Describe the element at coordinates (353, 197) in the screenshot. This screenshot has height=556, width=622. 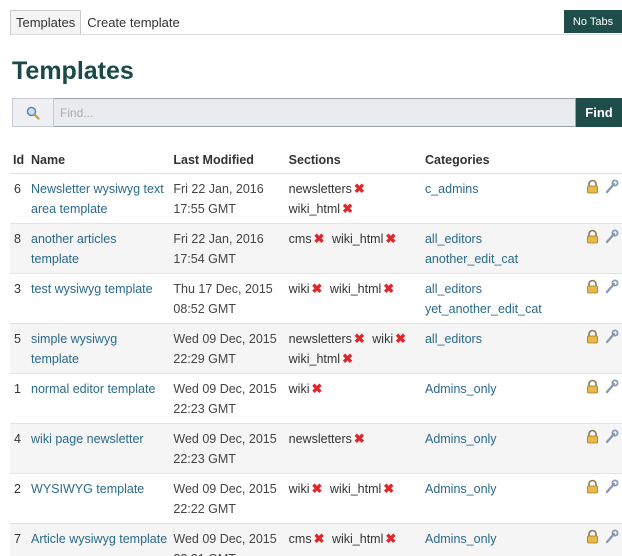
I see `cell-sections: newsletters ✖ wiki_html ✖` at that location.